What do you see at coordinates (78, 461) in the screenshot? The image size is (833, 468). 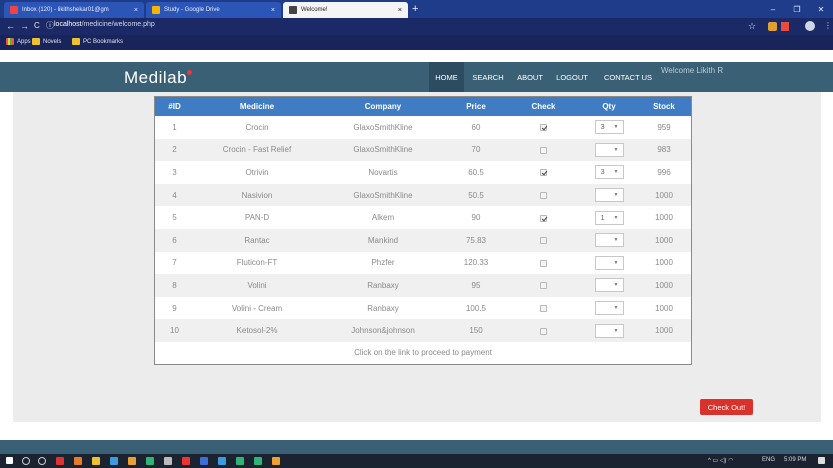 I see `firefox-icon` at bounding box center [78, 461].